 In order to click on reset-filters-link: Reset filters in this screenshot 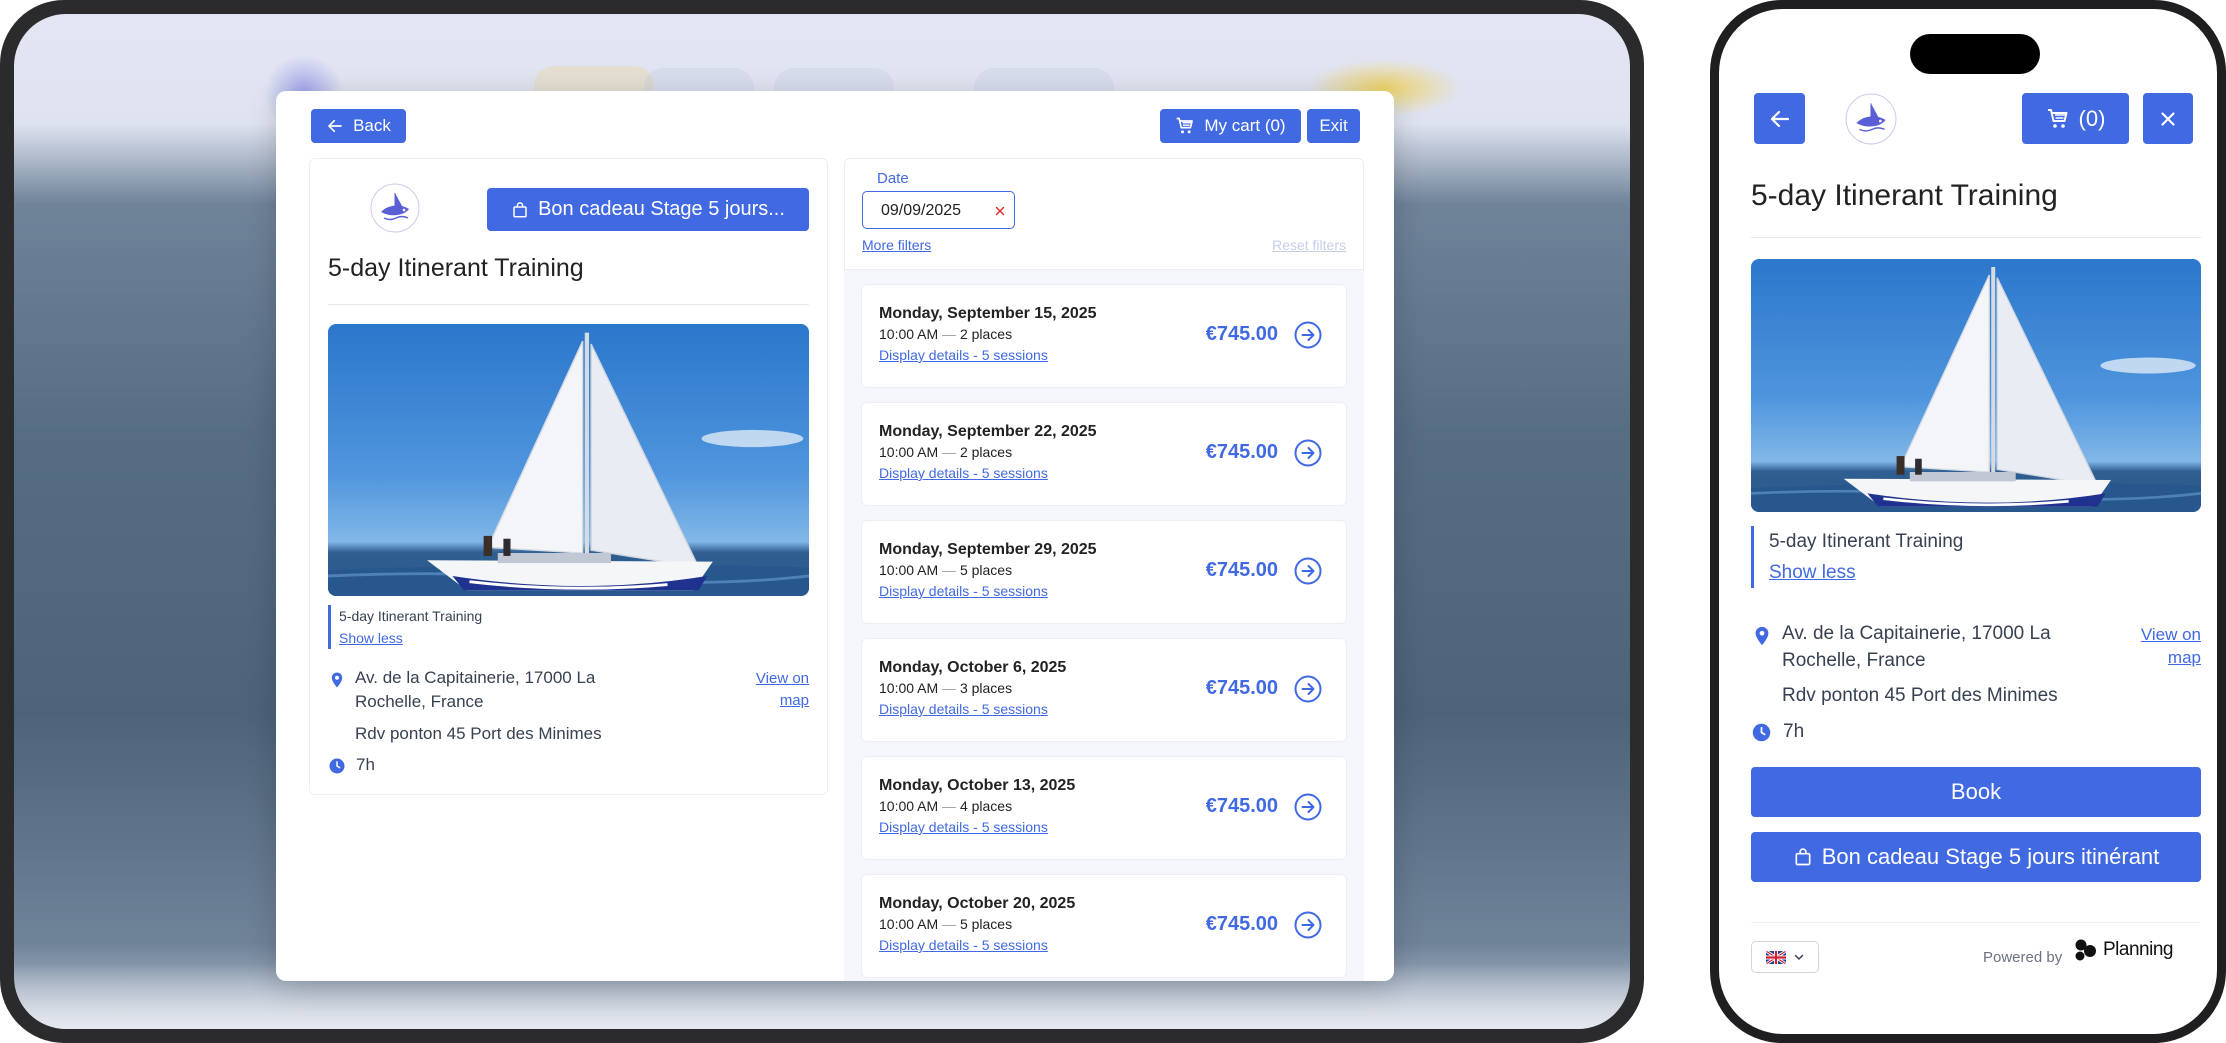, I will do `click(1309, 245)`.